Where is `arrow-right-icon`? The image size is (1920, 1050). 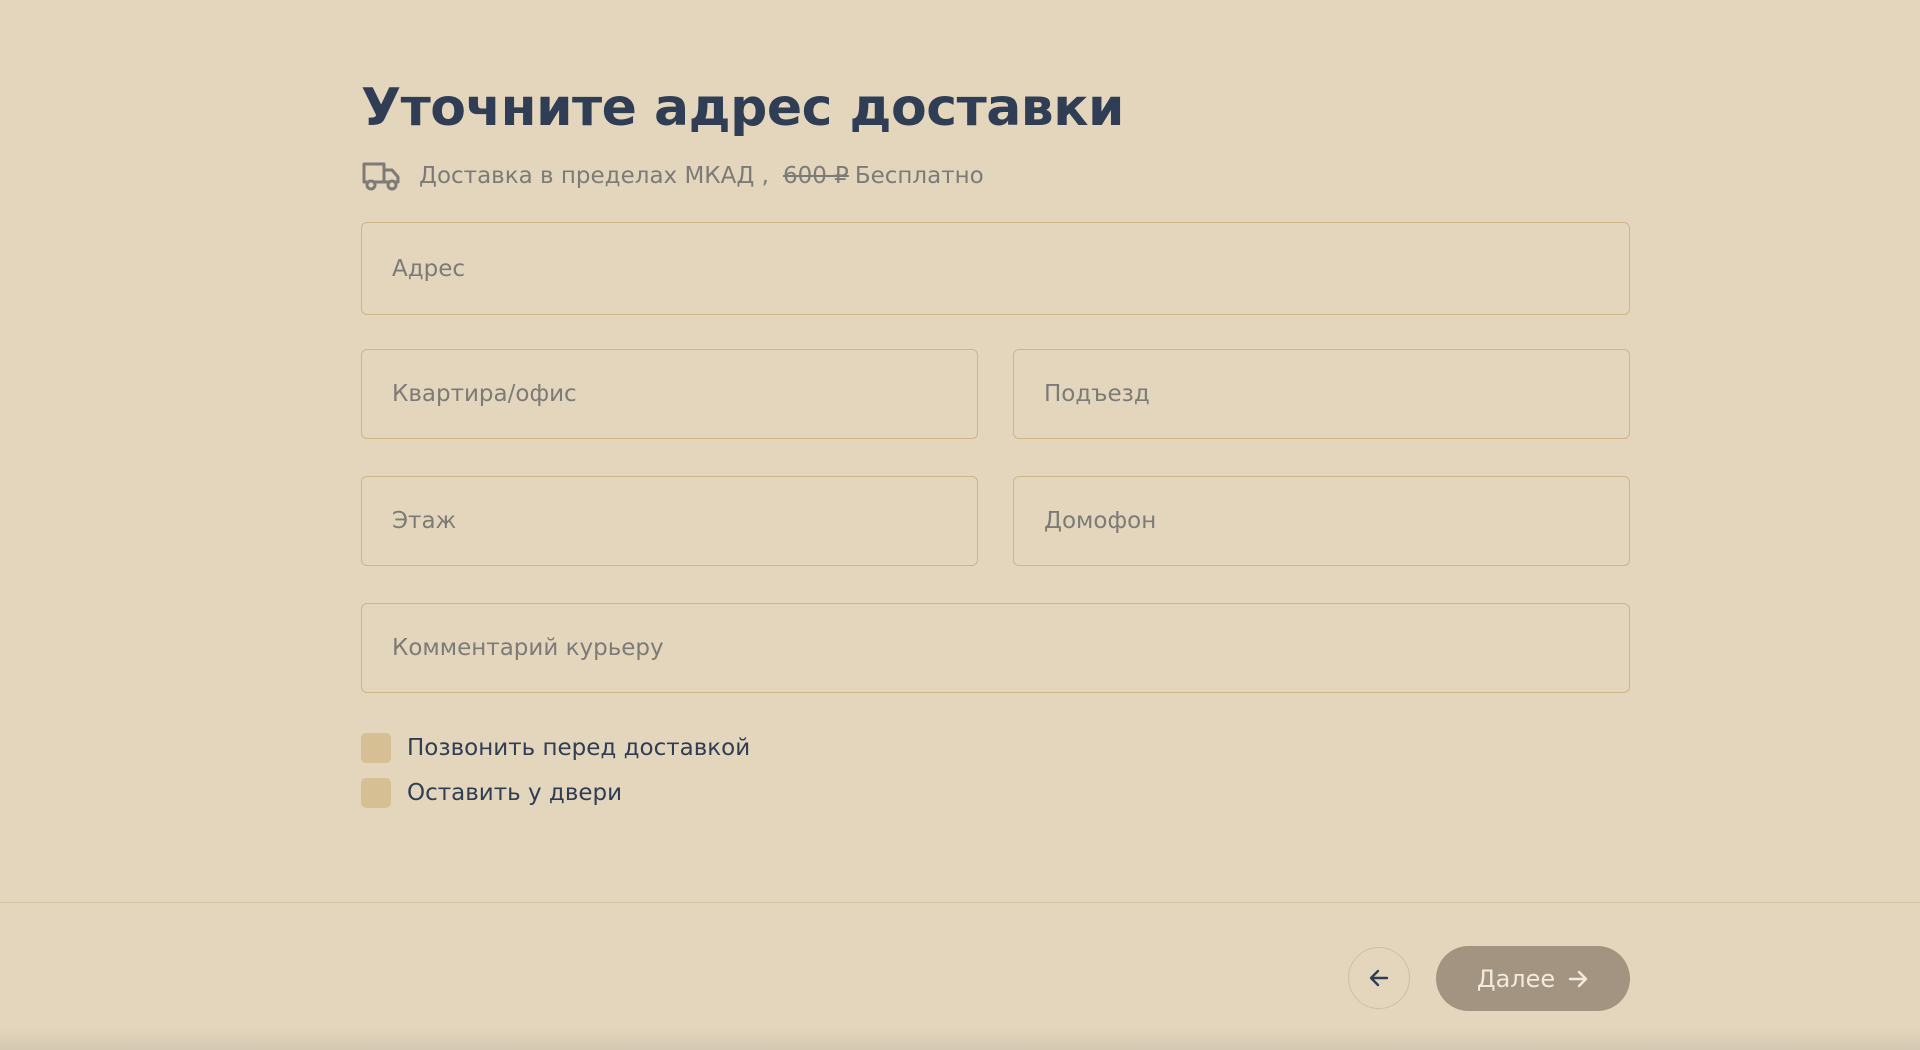 arrow-right-icon is located at coordinates (1578, 979).